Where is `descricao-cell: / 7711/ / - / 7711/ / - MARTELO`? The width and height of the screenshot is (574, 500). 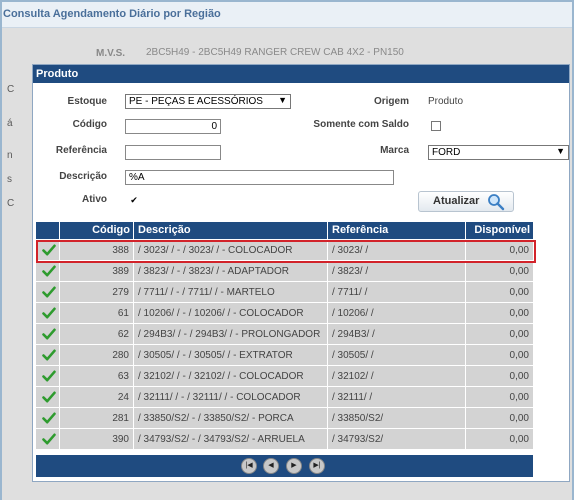
descricao-cell: / 7711/ / - / 7711/ / - MARTELO is located at coordinates (231, 292).